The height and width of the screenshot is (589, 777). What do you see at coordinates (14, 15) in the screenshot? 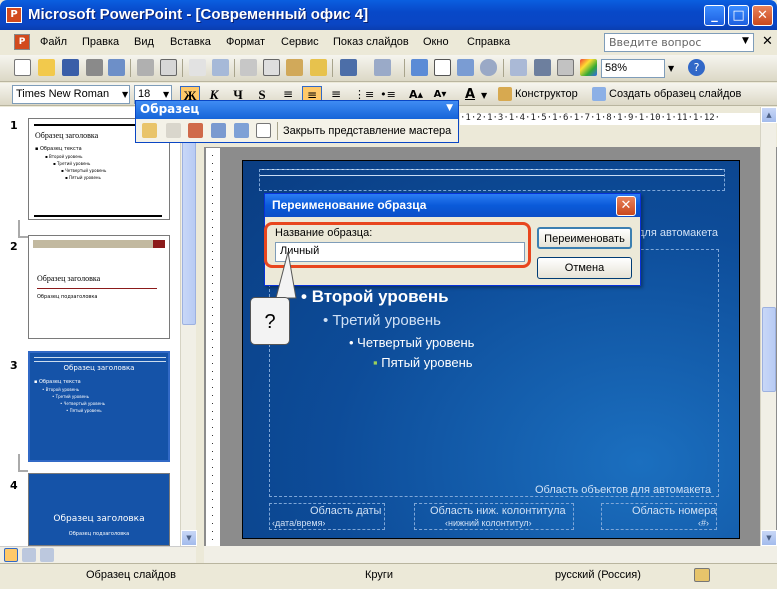
I see `powerpoint-icon: P` at bounding box center [14, 15].